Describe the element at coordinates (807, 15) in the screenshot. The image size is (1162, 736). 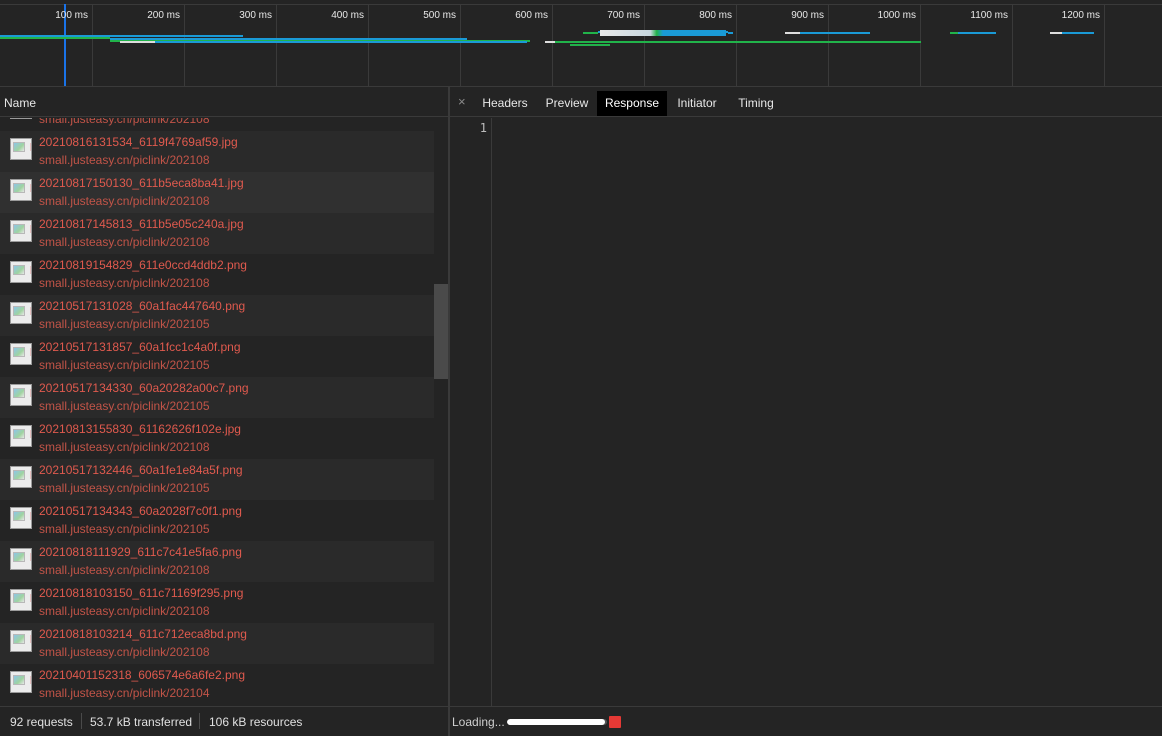
I see `timeline-tick-label: 900 ms` at that location.